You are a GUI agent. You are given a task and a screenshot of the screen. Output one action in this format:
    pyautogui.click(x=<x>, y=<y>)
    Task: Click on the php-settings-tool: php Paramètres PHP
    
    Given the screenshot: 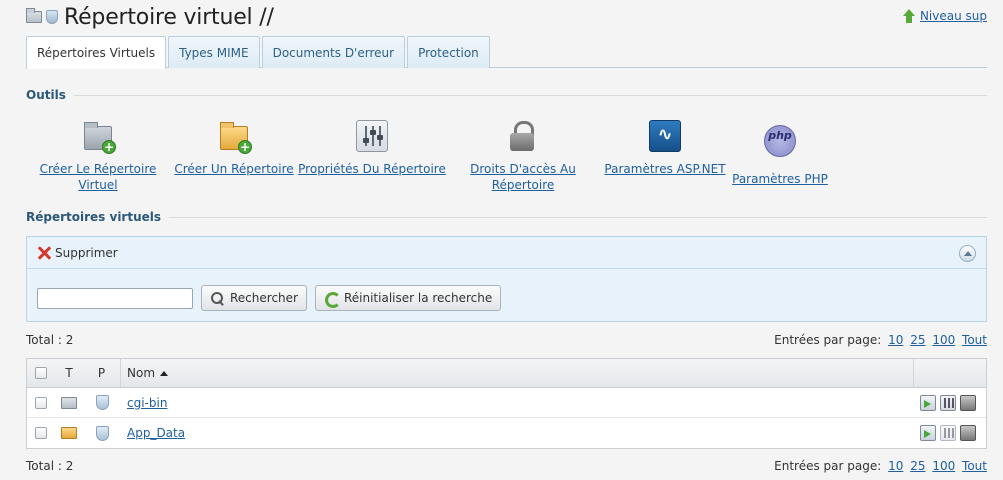 What is the action you would take?
    pyautogui.click(x=780, y=156)
    